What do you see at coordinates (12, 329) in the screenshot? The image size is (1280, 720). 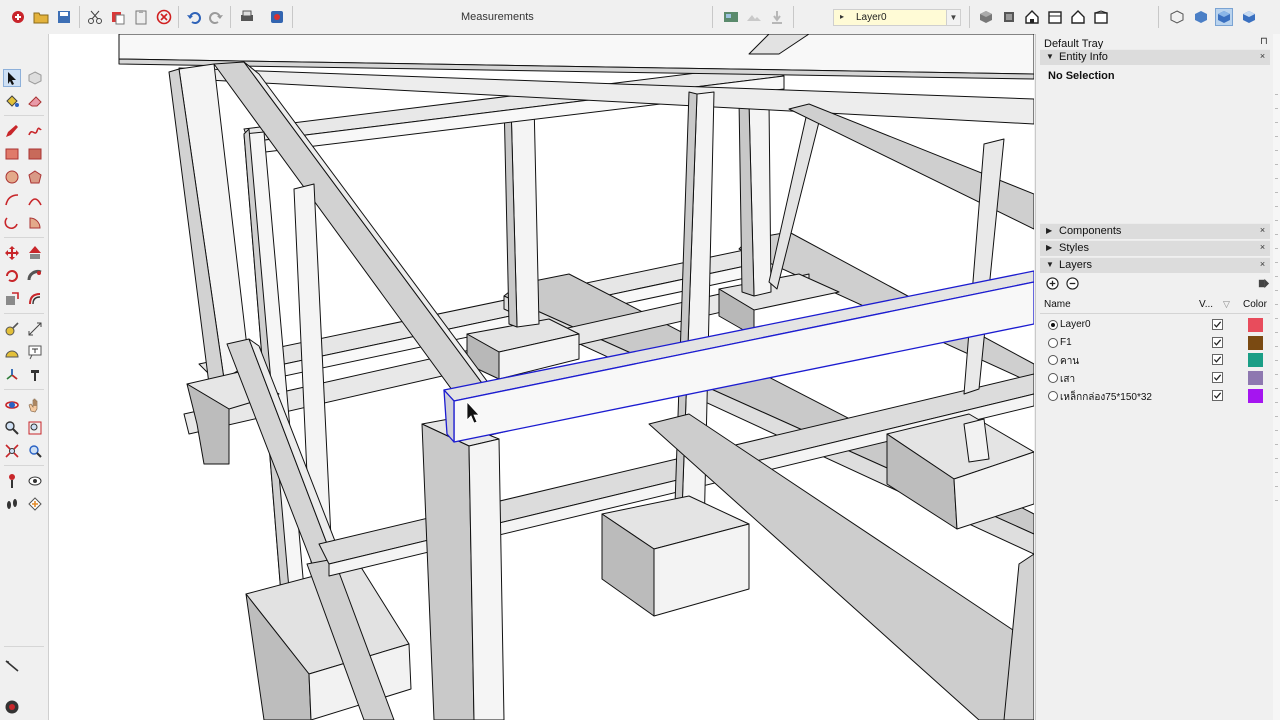 I see `tape-measure-icon` at bounding box center [12, 329].